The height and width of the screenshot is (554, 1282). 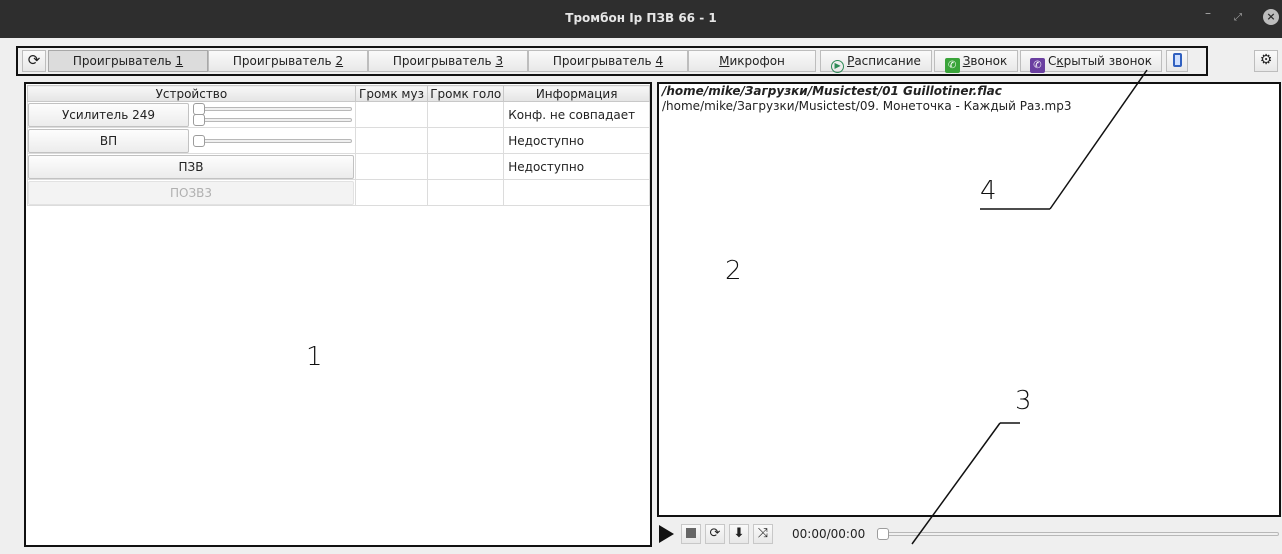 I want to click on annotation-label: 3, so click(x=1023, y=401).